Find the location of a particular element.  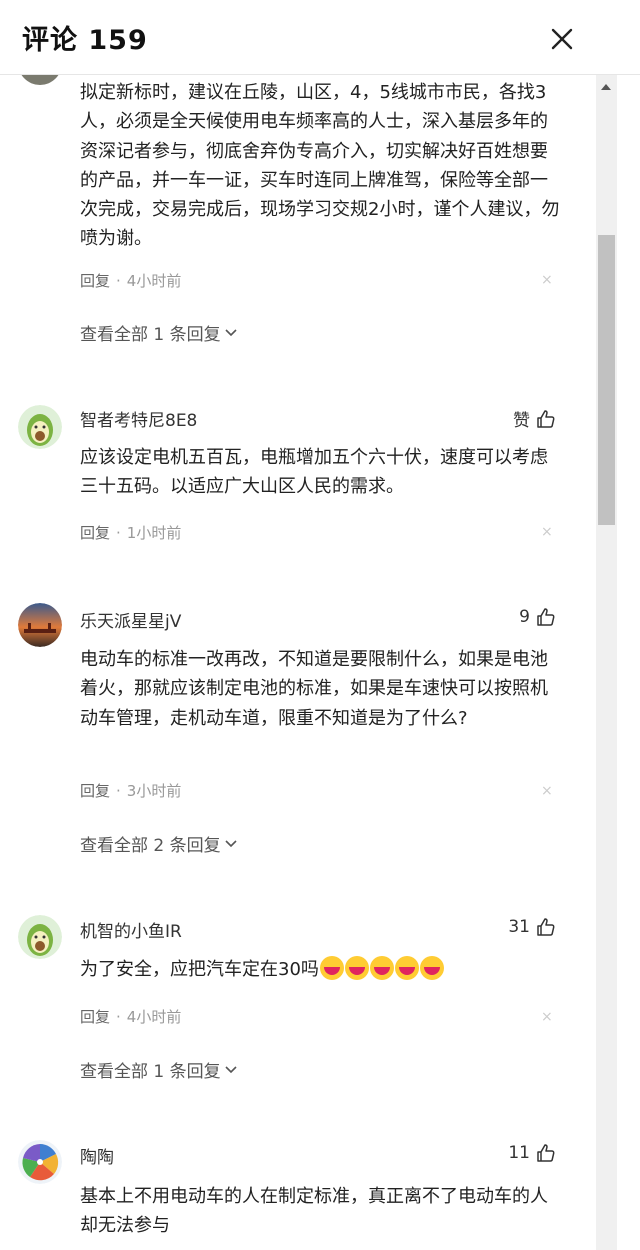

page-title: 评论 159 is located at coordinates (85, 40).